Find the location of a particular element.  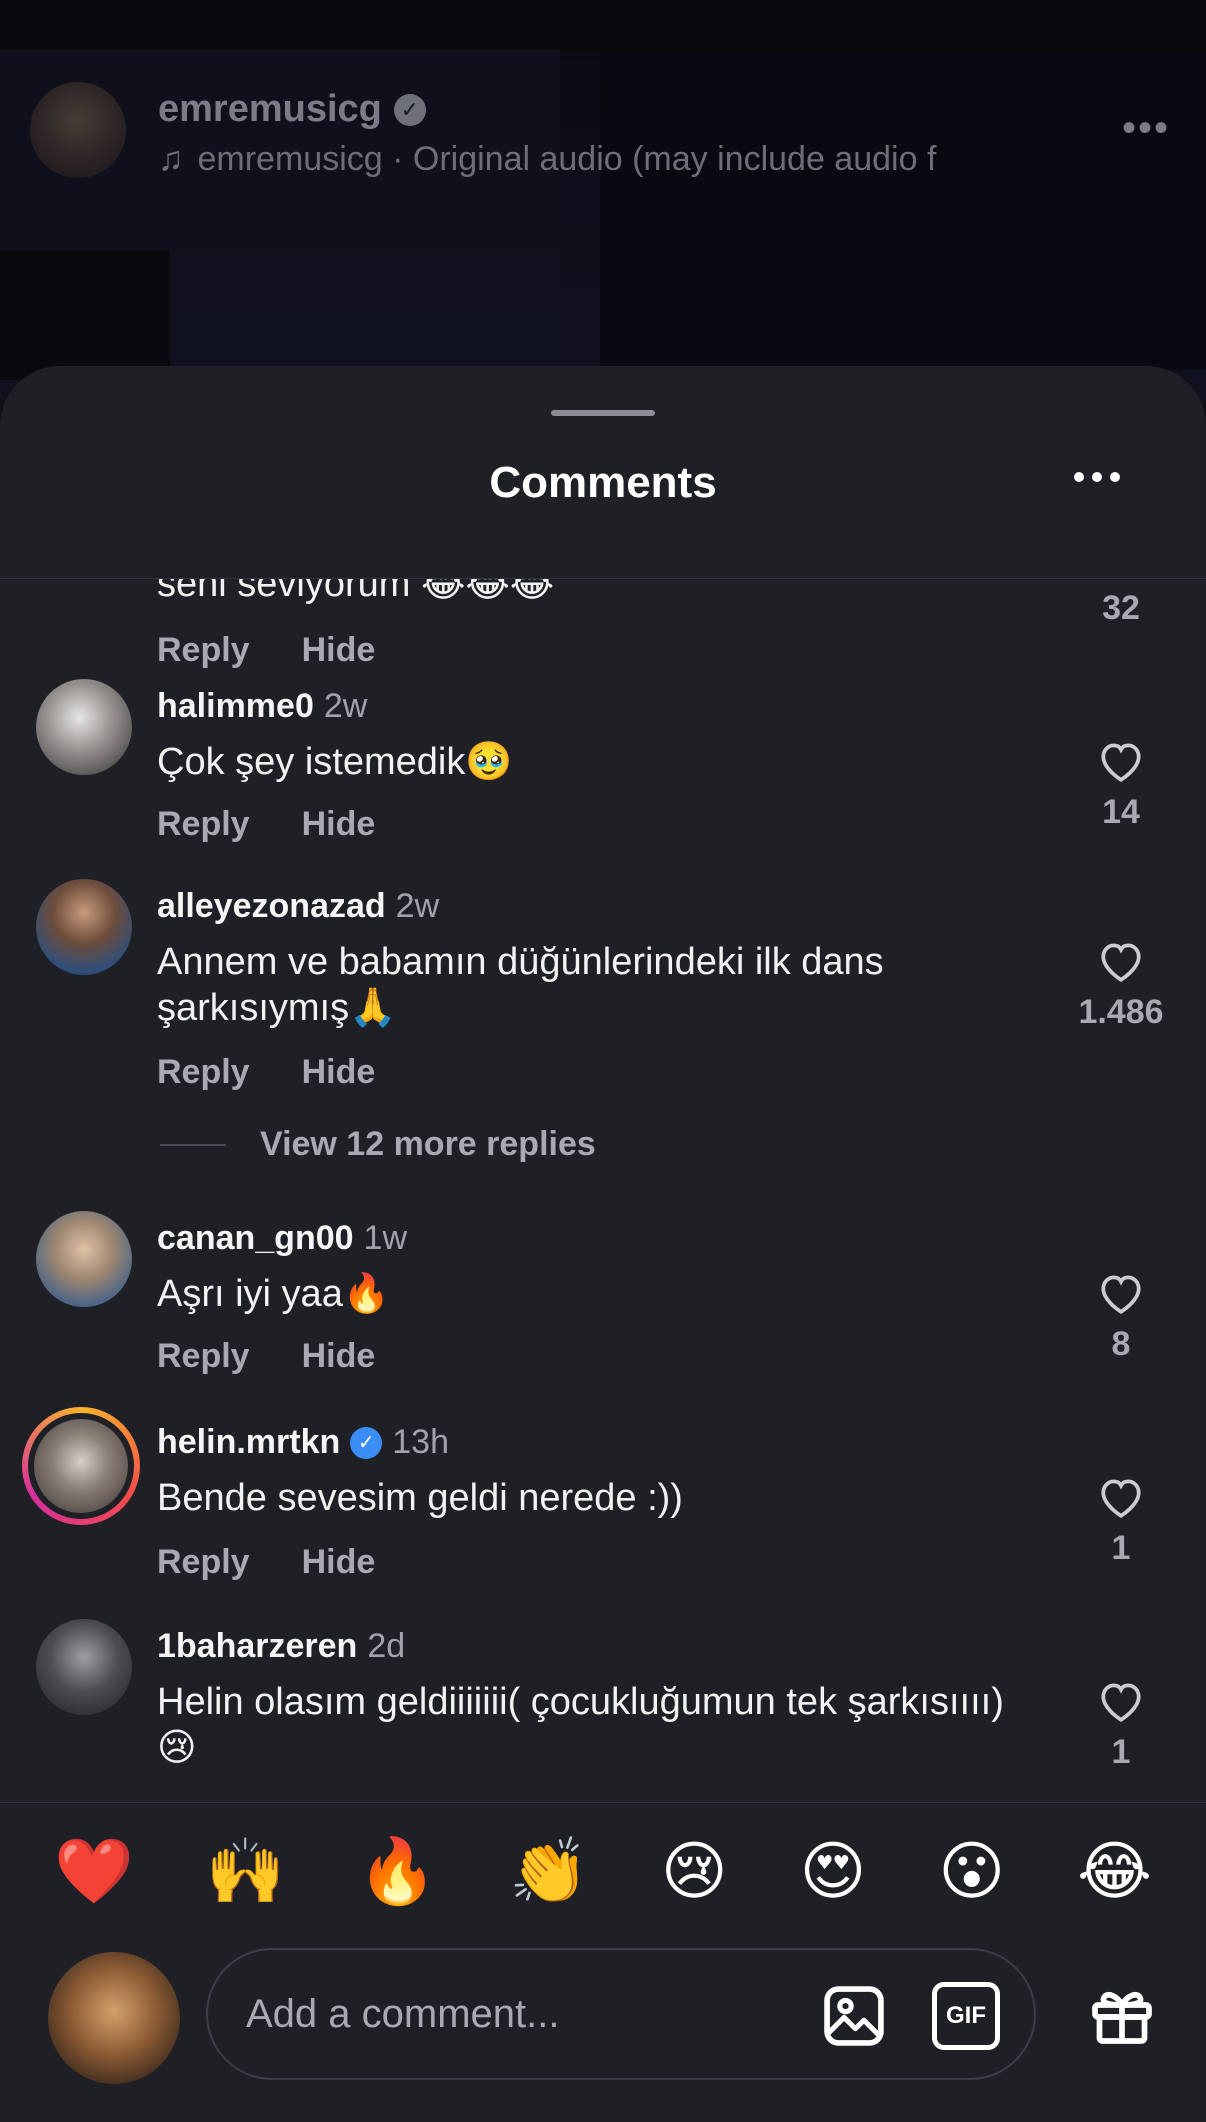

comment-time: 2d is located at coordinates (386, 1646).